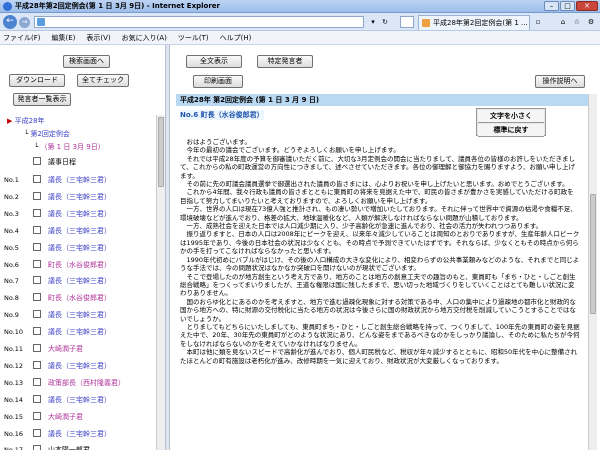  What do you see at coordinates (103, 80) in the screenshot?
I see `check-all-button: 全てチェック` at bounding box center [103, 80].